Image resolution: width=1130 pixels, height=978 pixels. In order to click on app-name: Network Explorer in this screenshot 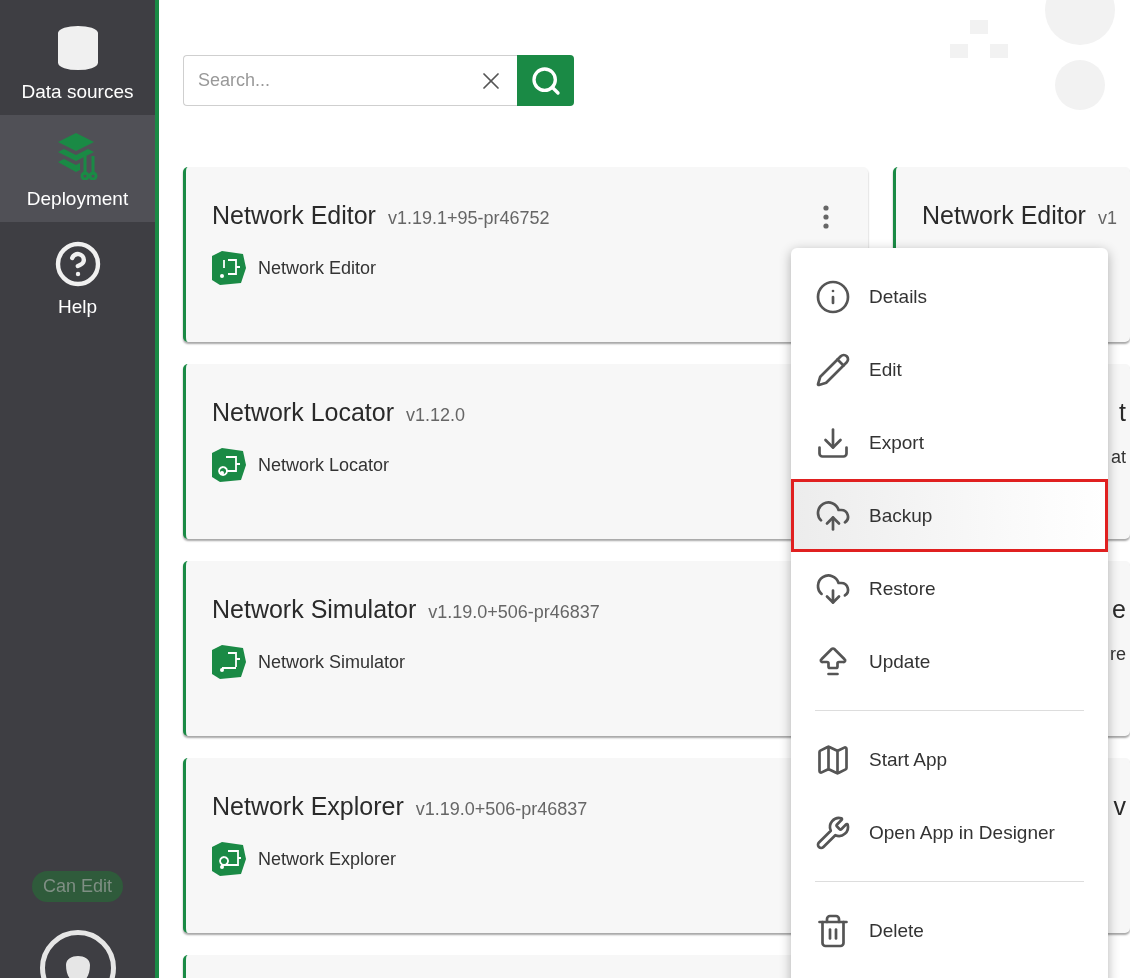, I will do `click(327, 859)`.